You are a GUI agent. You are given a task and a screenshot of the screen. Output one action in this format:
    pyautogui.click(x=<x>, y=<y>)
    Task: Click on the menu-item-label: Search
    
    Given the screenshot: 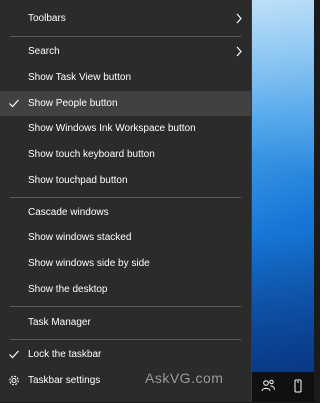 What is the action you would take?
    pyautogui.click(x=44, y=51)
    